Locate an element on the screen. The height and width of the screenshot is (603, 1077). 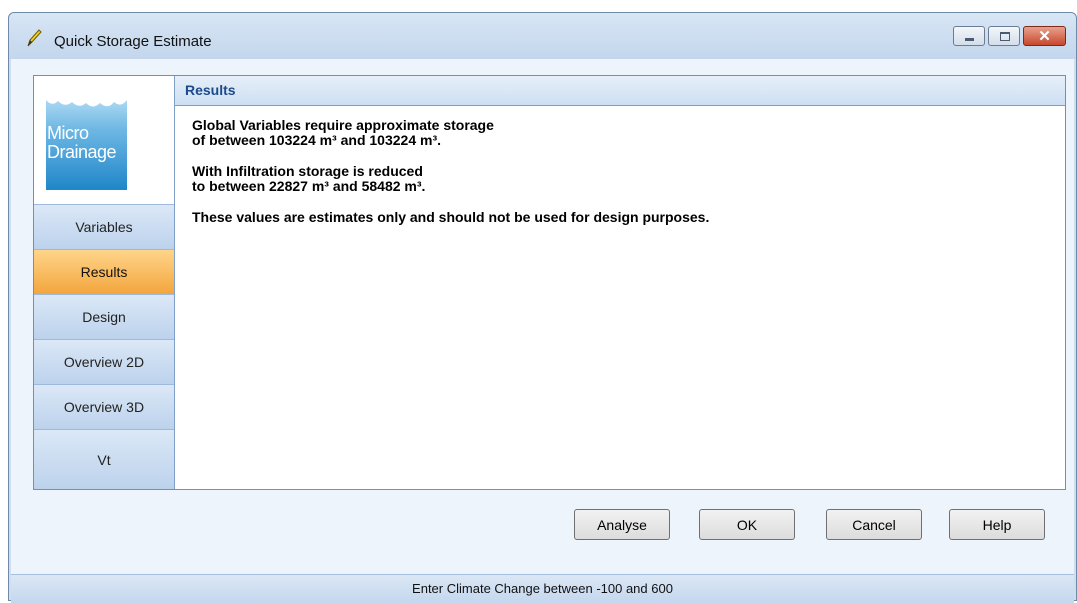
close-icon: ✕ is located at coordinates (1044, 36).